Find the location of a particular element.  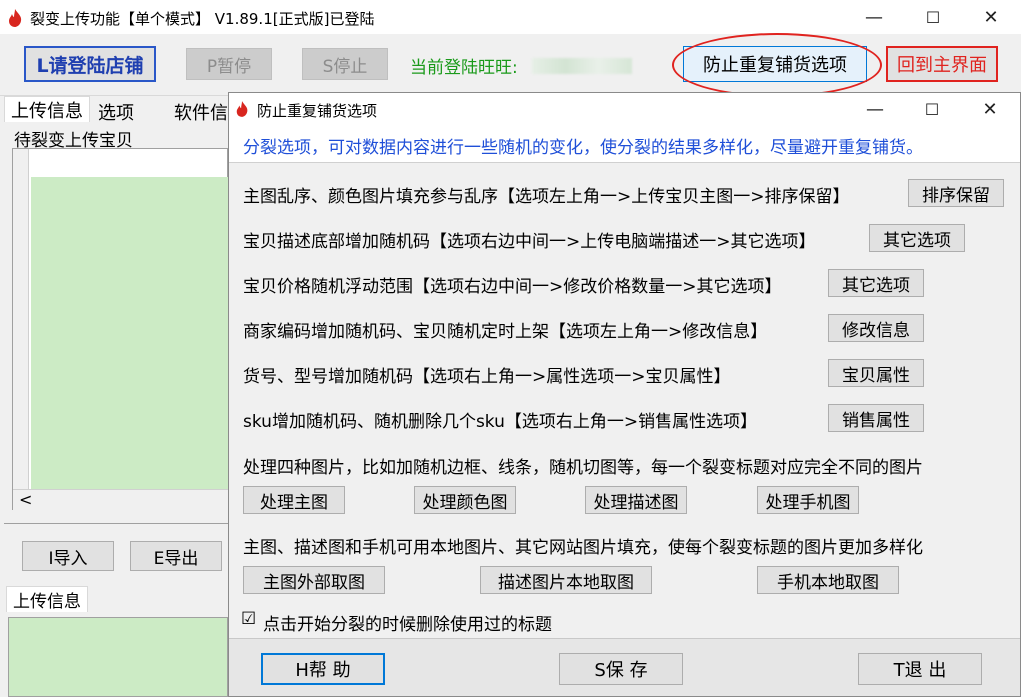

list-item is located at coordinates (130, 333).